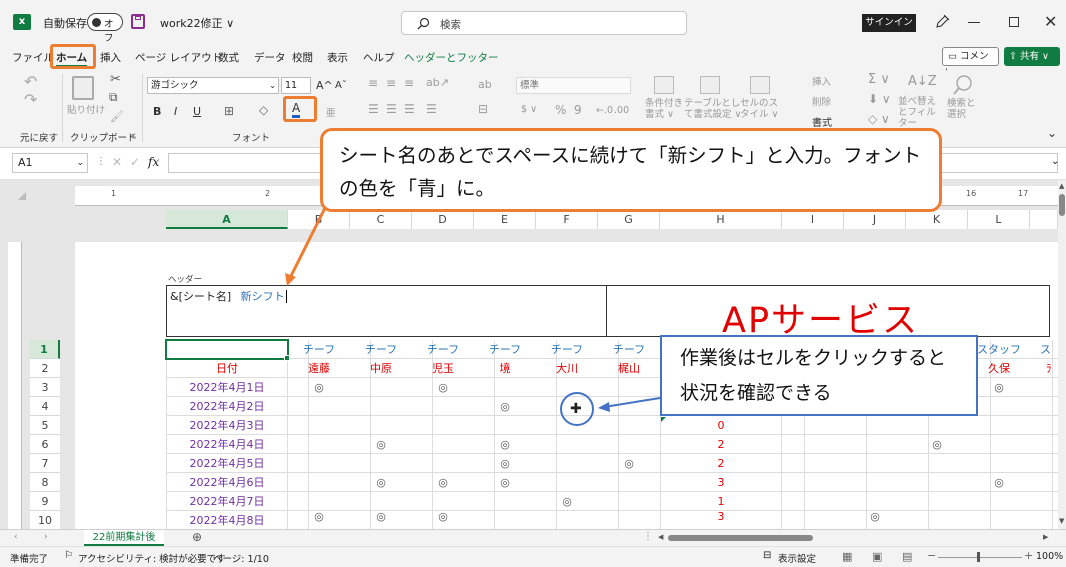  What do you see at coordinates (762, 109) in the screenshot?
I see `cell-style-label: セルのスタイル ∨` at bounding box center [762, 109].